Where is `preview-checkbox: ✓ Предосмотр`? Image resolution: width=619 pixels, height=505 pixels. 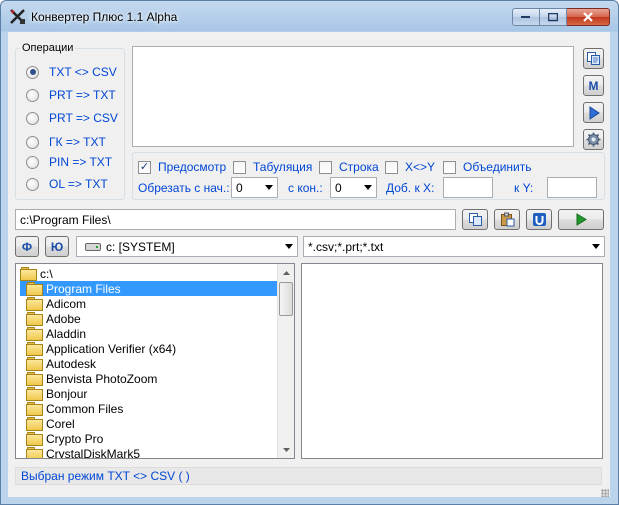 preview-checkbox: ✓ Предосмотр is located at coordinates (182, 167).